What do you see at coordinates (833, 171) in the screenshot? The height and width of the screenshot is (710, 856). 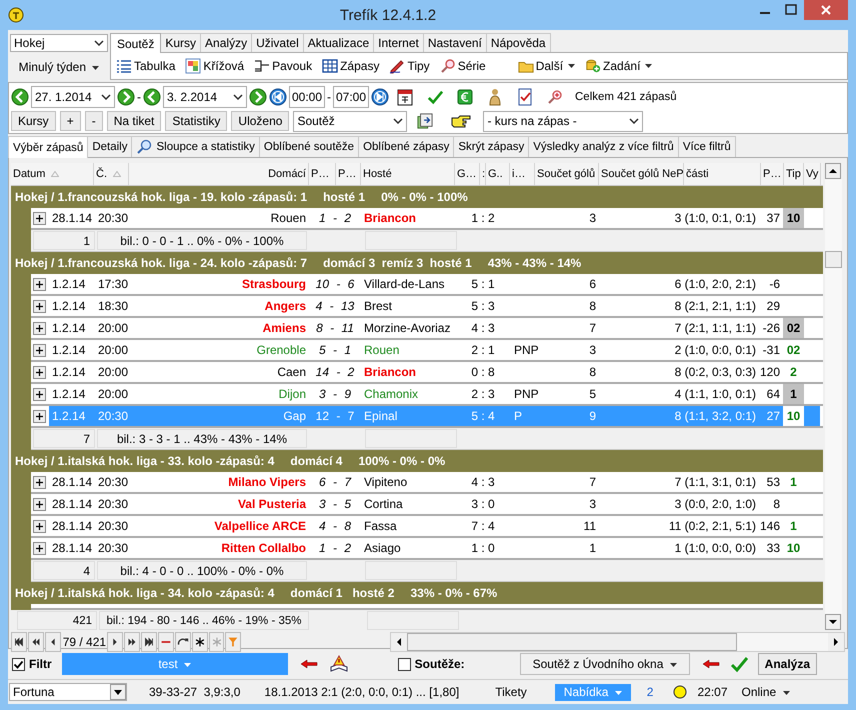 I see `scroll-up-icon` at bounding box center [833, 171].